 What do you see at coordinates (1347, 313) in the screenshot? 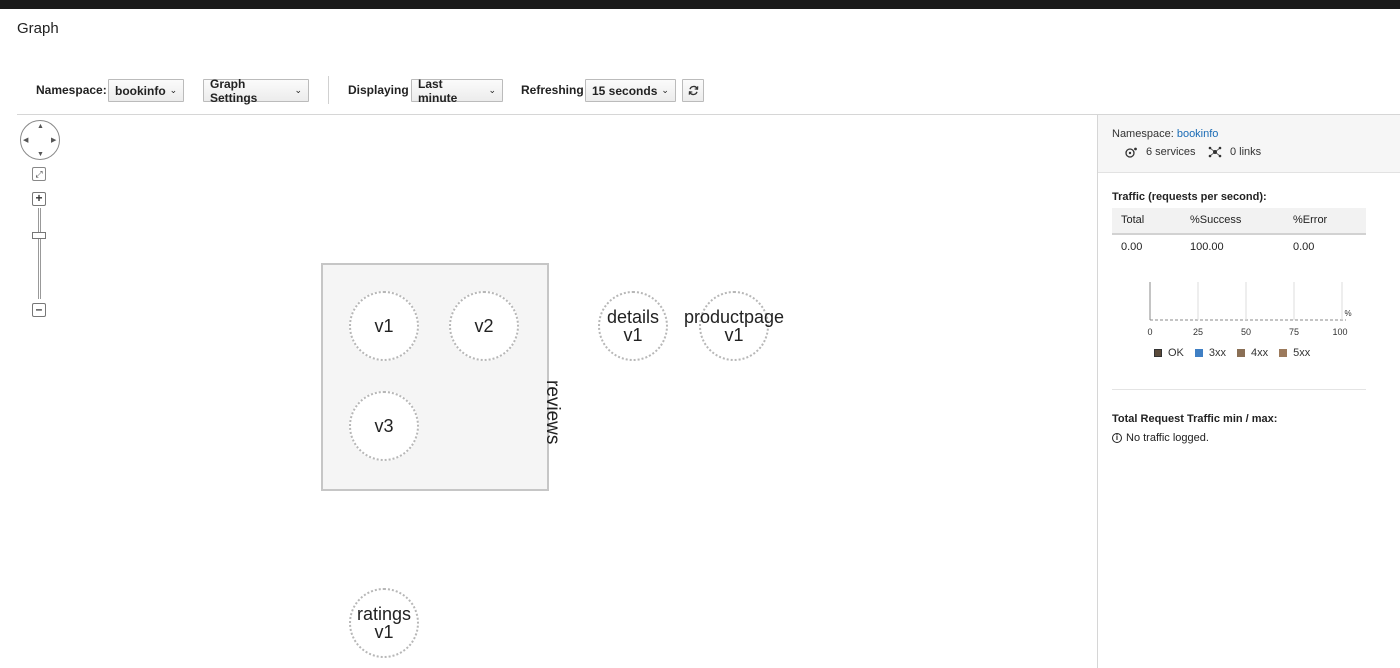
I see `chart-unit-label: %` at bounding box center [1347, 313].